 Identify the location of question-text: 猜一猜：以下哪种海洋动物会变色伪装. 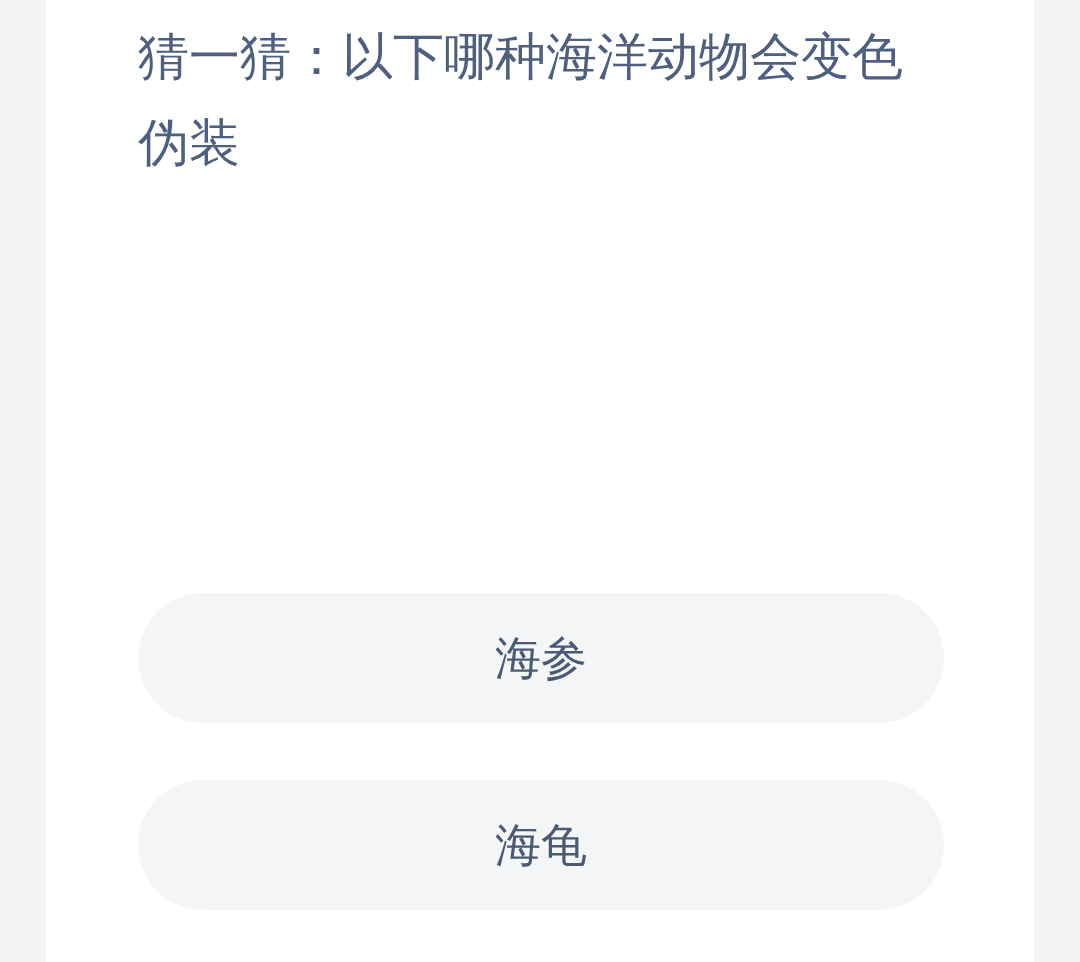
(521, 100).